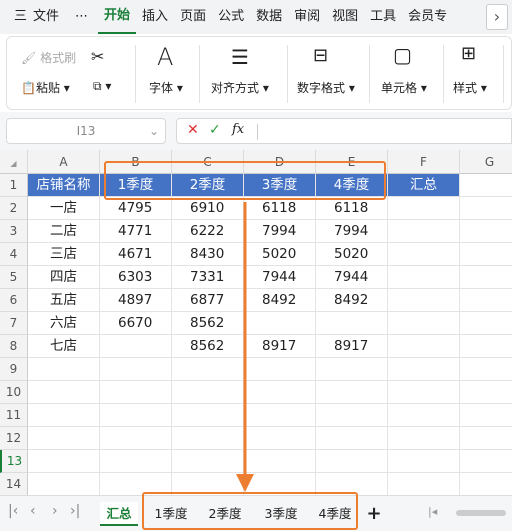 This screenshot has width=512, height=531. What do you see at coordinates (75, 511) in the screenshot?
I see `last-sheet-icon: ›|` at bounding box center [75, 511].